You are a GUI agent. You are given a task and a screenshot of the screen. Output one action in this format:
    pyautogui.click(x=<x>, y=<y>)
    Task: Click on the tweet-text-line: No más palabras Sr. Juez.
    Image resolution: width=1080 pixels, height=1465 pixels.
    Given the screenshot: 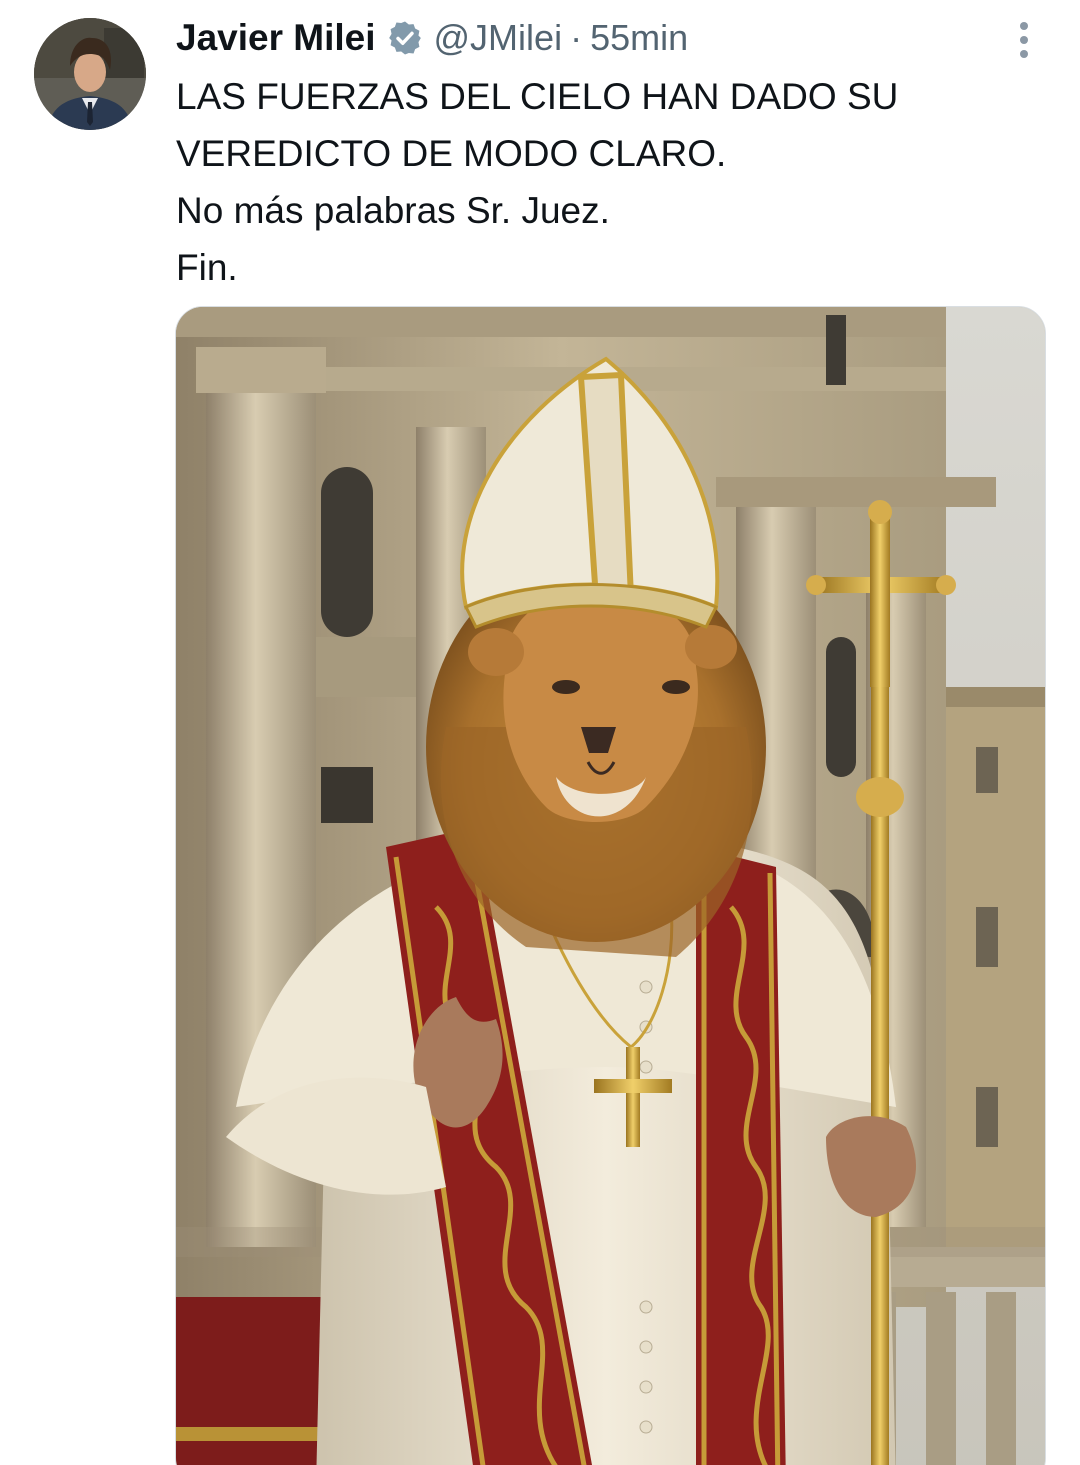 What is the action you would take?
    pyautogui.click(x=393, y=210)
    